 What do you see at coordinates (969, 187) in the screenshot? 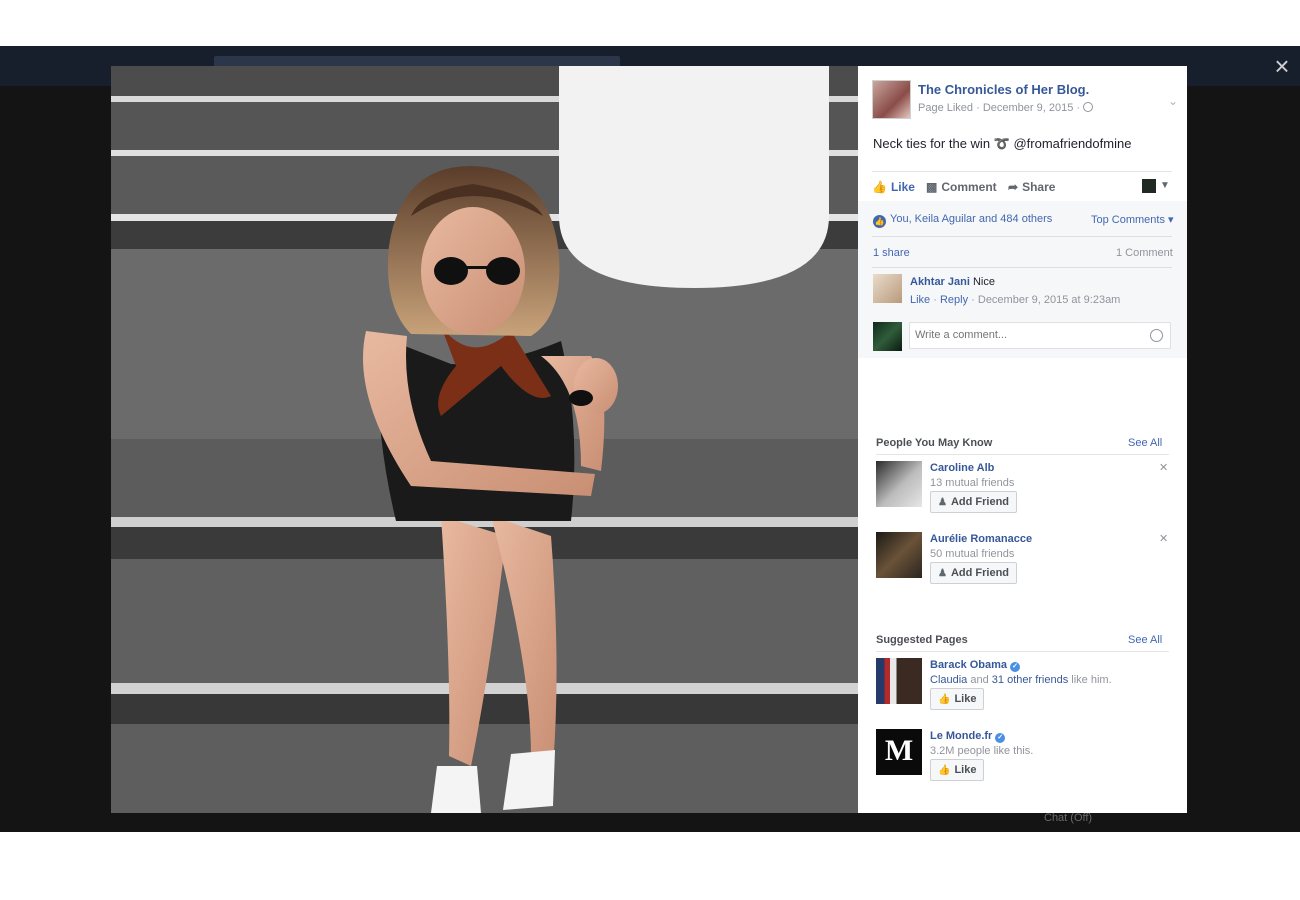
I see `comment-button-label: Comment` at bounding box center [969, 187].